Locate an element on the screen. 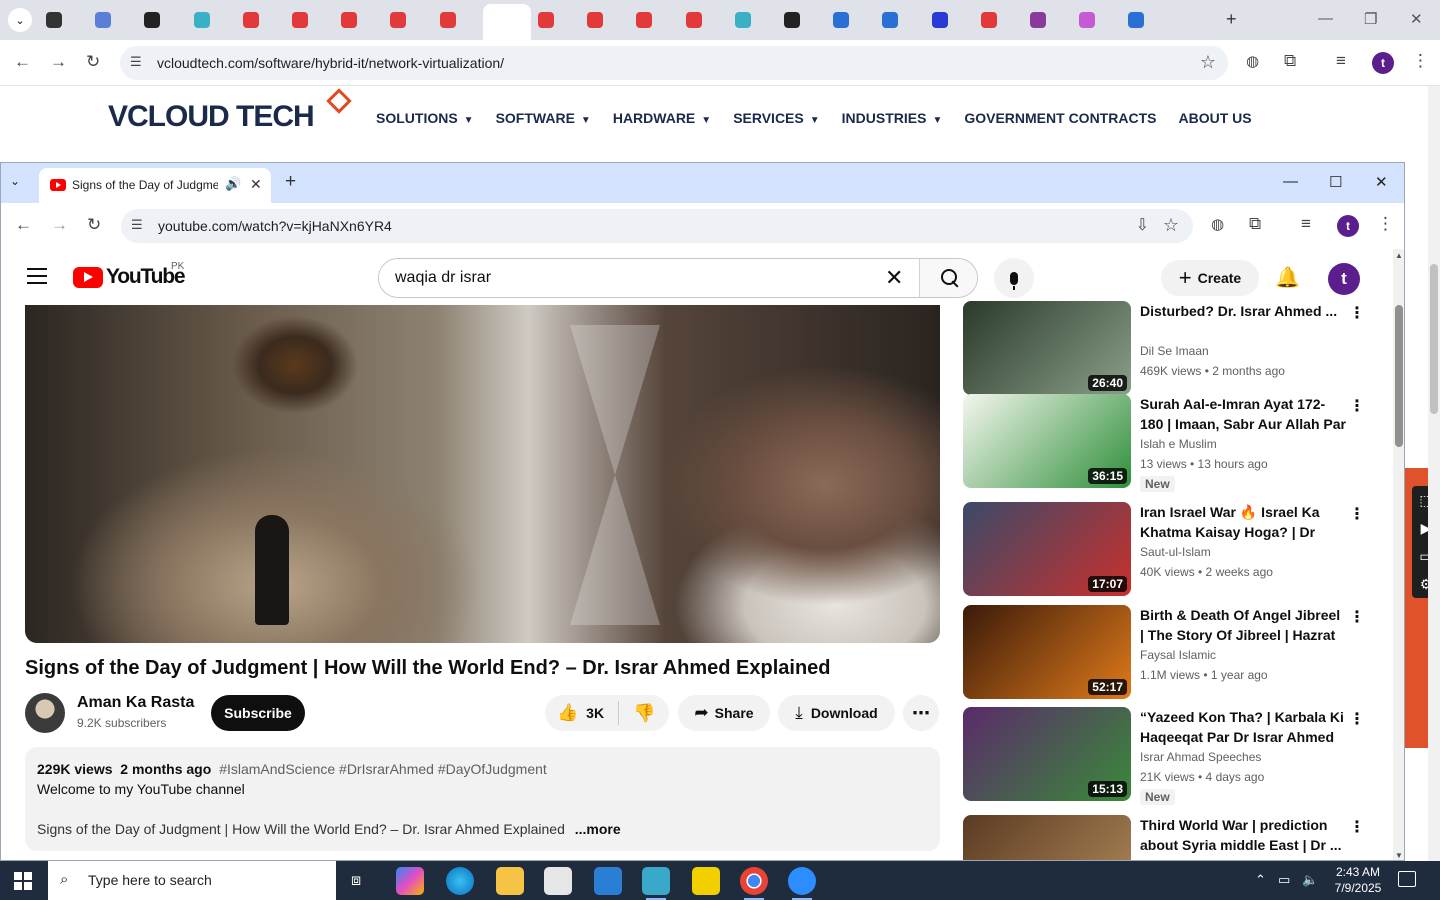 Image resolution: width=1440 pixels, height=900 pixels. recommended-channel: Saut-ul-Islam is located at coordinates (1175, 552).